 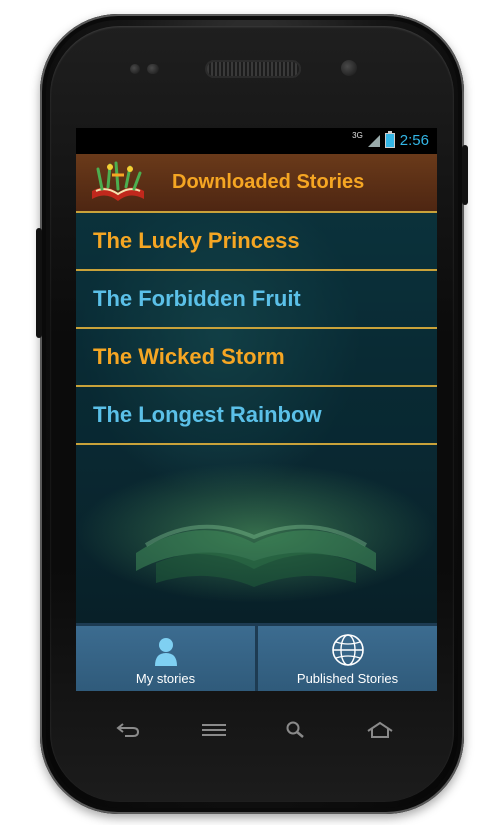 I want to click on list-item: The Forbidden Fruit, so click(x=256, y=300).